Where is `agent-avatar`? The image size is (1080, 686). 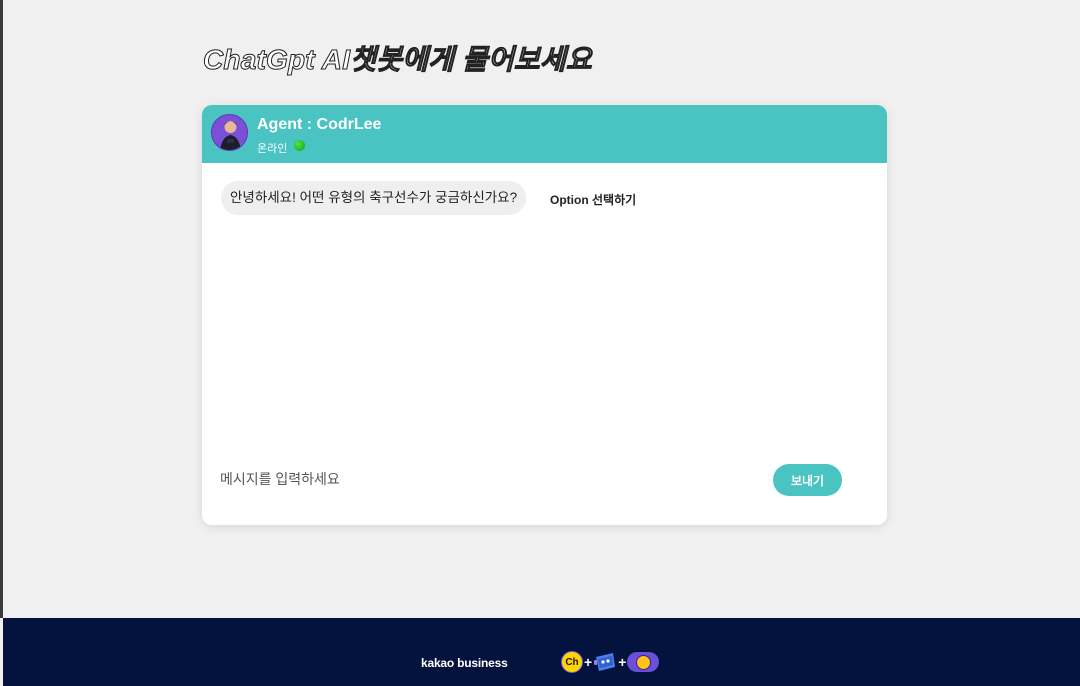
agent-avatar is located at coordinates (229, 132).